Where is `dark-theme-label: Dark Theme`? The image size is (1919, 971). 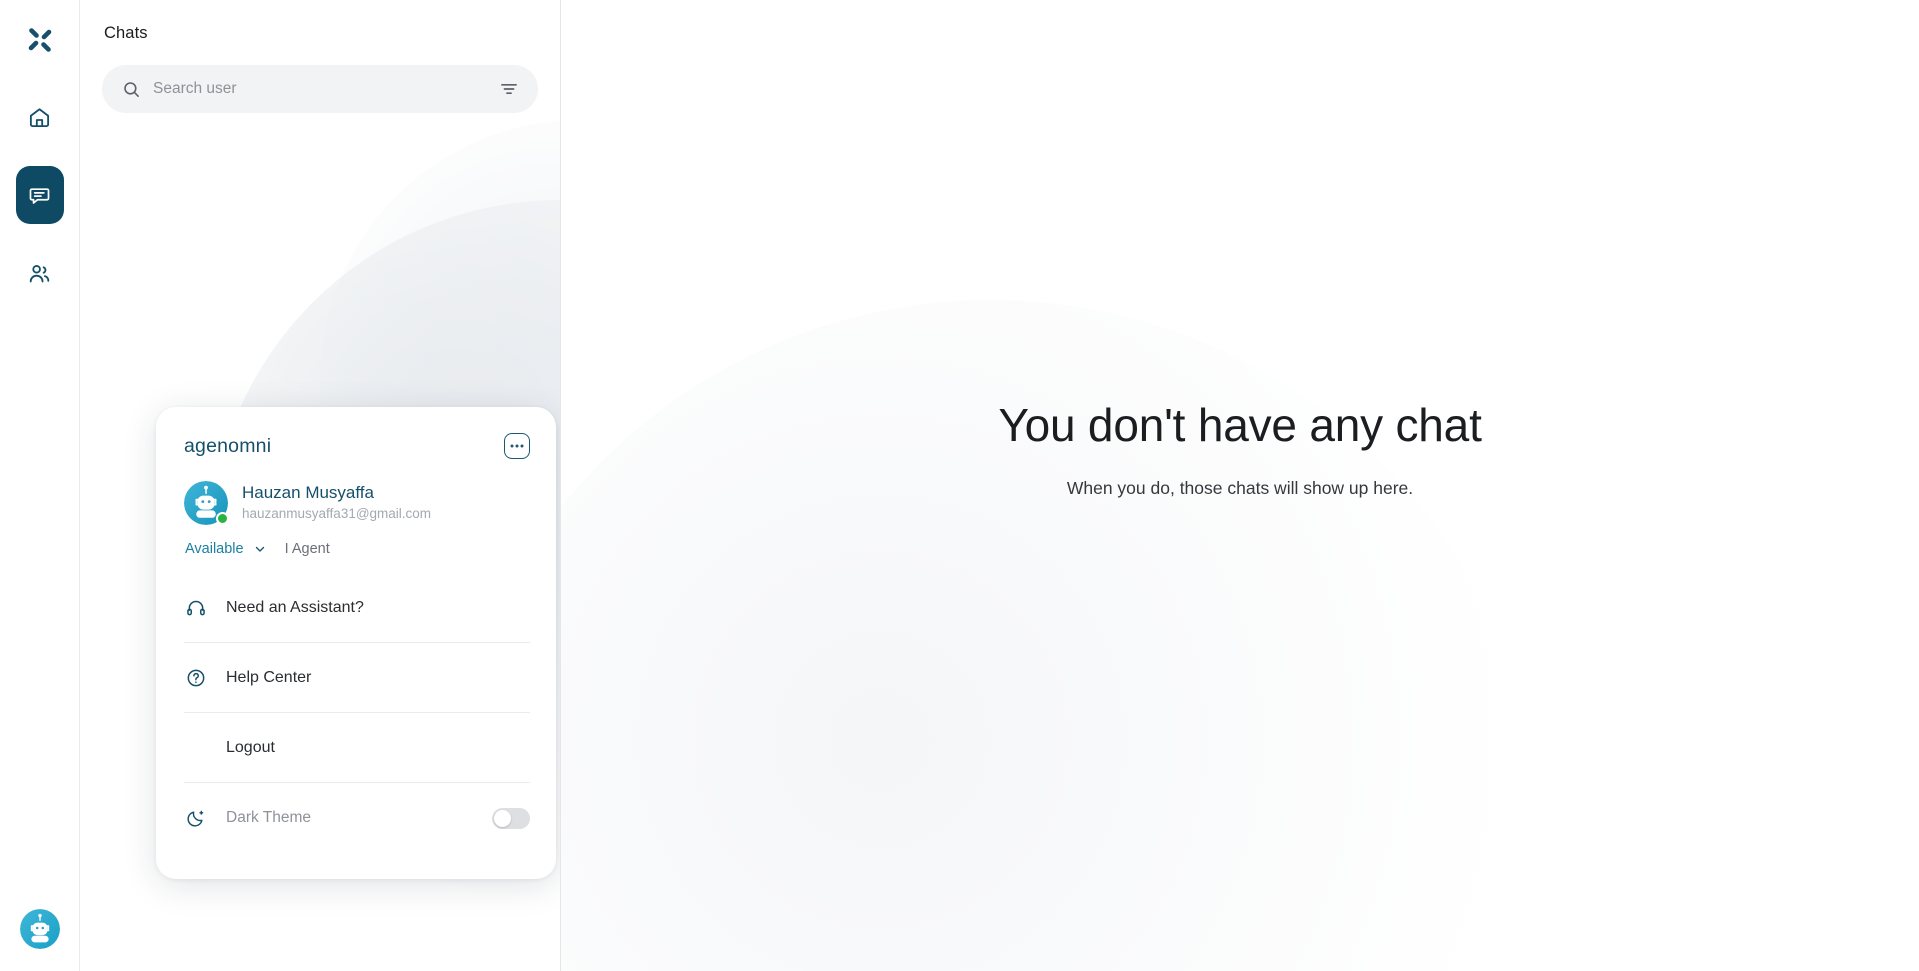
dark-theme-label: Dark Theme is located at coordinates (268, 817).